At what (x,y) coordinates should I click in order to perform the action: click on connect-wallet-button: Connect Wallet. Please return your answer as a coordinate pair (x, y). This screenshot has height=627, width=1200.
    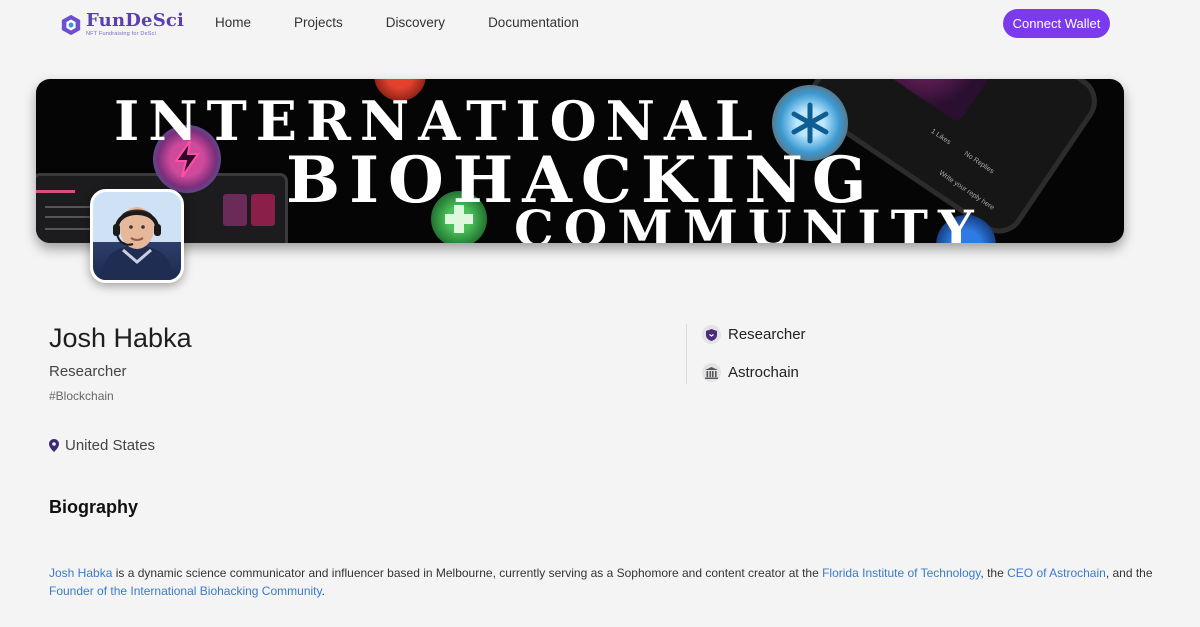
    Looking at the image, I should click on (1056, 23).